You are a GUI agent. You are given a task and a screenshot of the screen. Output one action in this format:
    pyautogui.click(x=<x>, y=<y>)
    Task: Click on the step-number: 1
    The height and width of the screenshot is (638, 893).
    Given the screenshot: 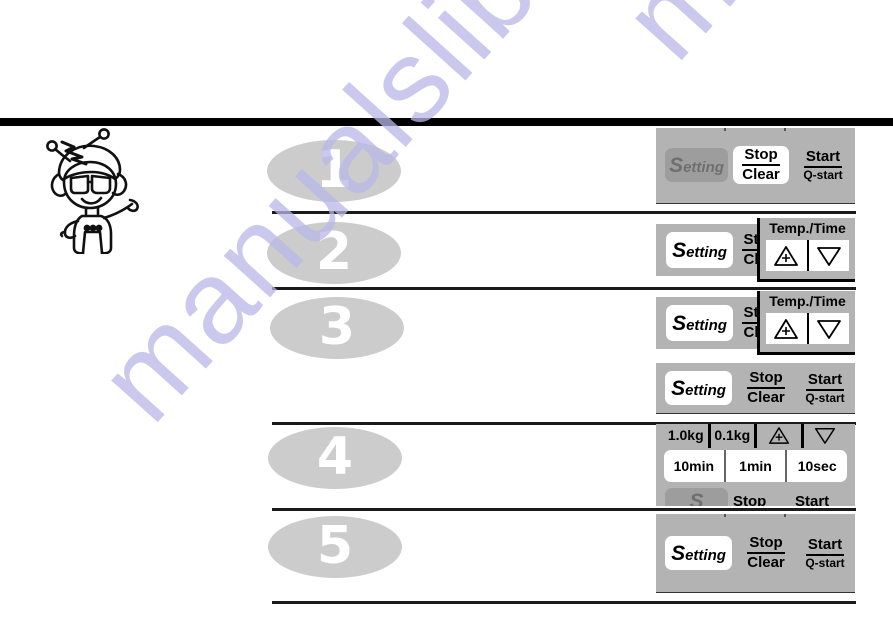 What is the action you would take?
    pyautogui.click(x=334, y=169)
    